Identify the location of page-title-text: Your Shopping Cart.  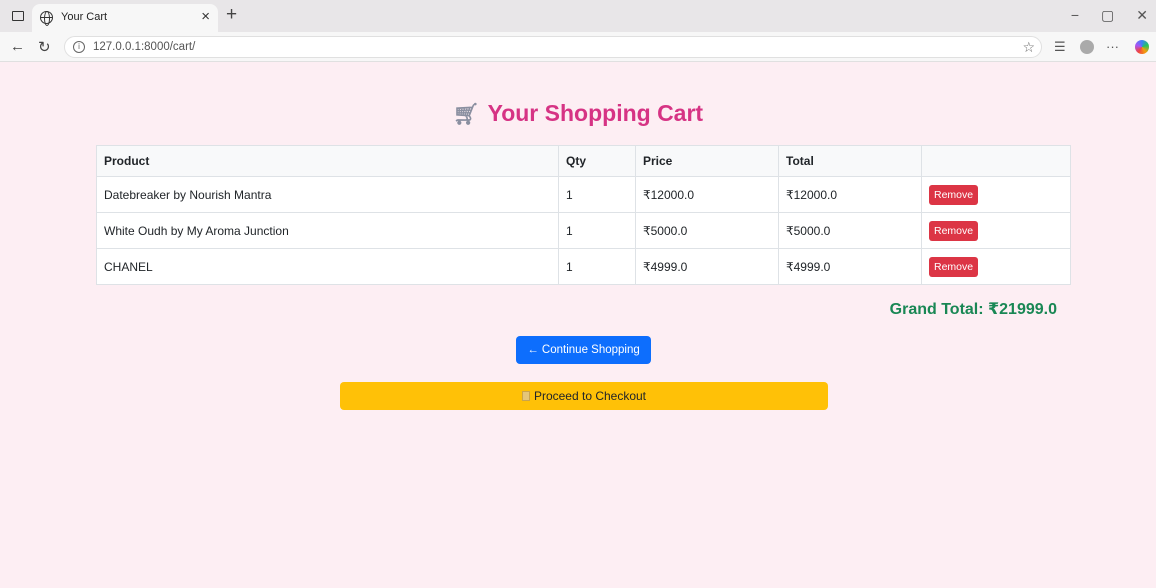
(595, 113).